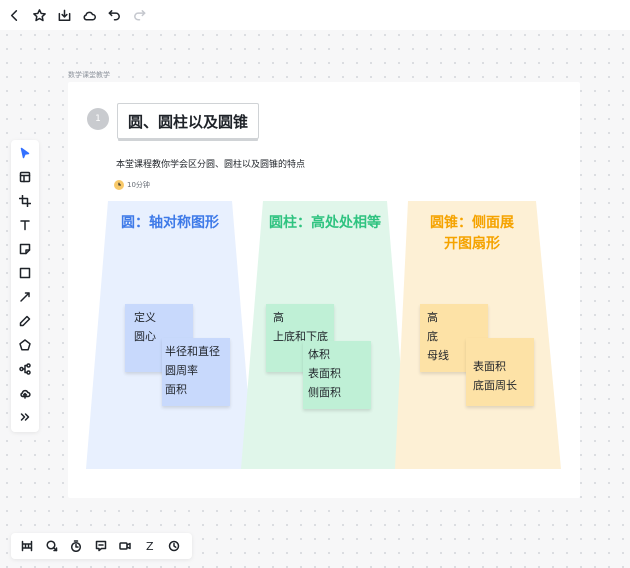 Image resolution: width=630 pixels, height=568 pixels. What do you see at coordinates (76, 546) in the screenshot?
I see `timer-icon` at bounding box center [76, 546].